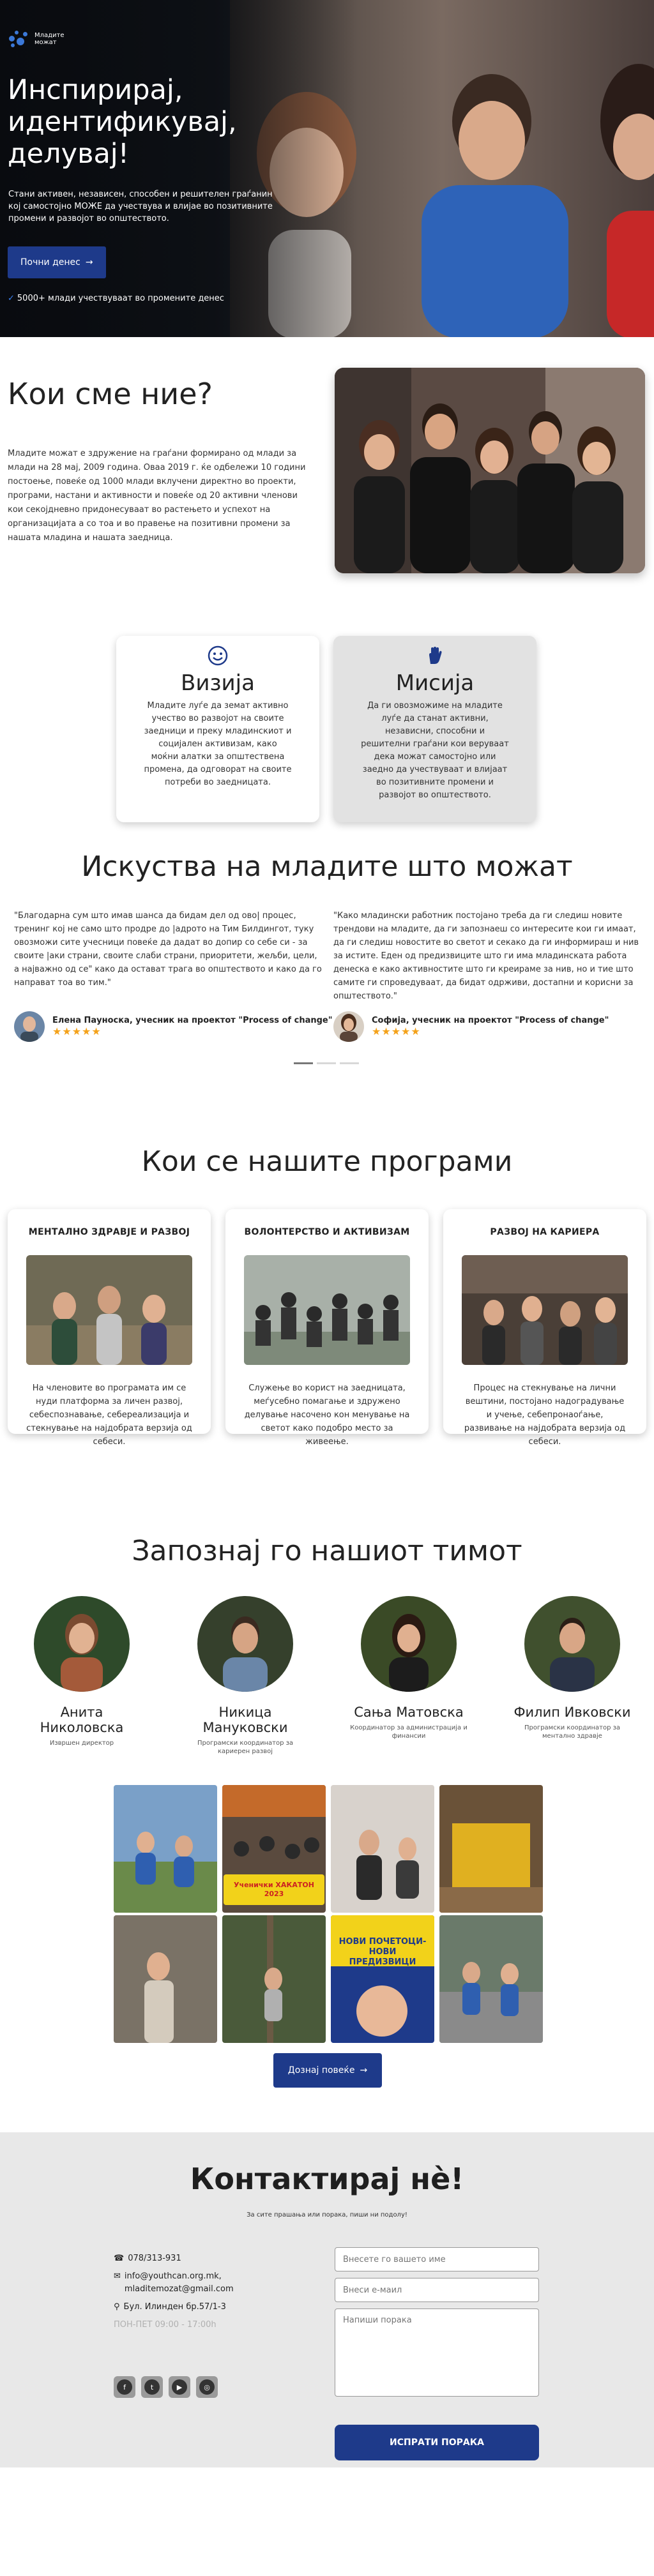 Image resolution: width=654 pixels, height=2576 pixels. I want to click on member-name: Филип Ивковски, so click(572, 1712).